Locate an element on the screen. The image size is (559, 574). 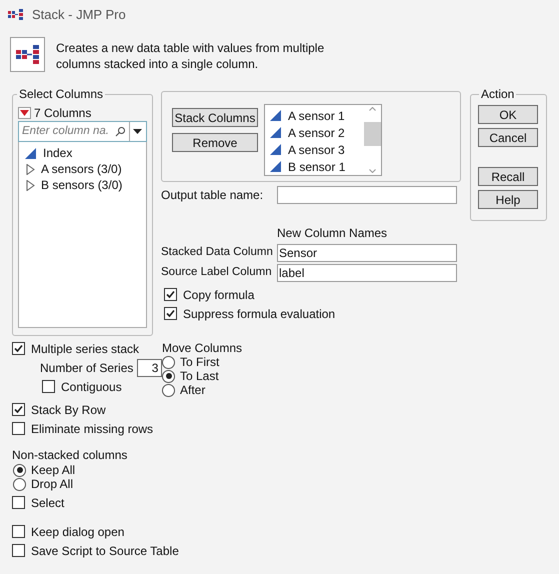
checkbox-label: Suppress formula evaluation is located at coordinates (259, 314).